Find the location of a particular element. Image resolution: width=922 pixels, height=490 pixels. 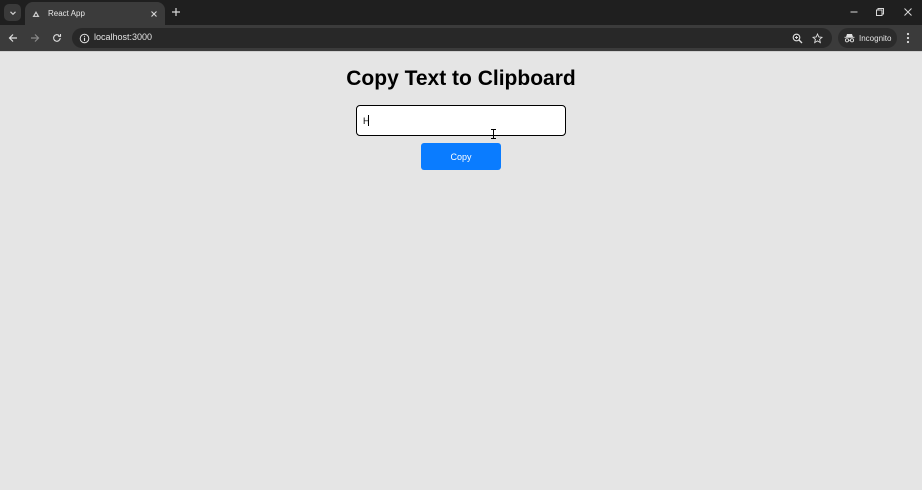

chevron-down-icon is located at coordinates (12, 12).